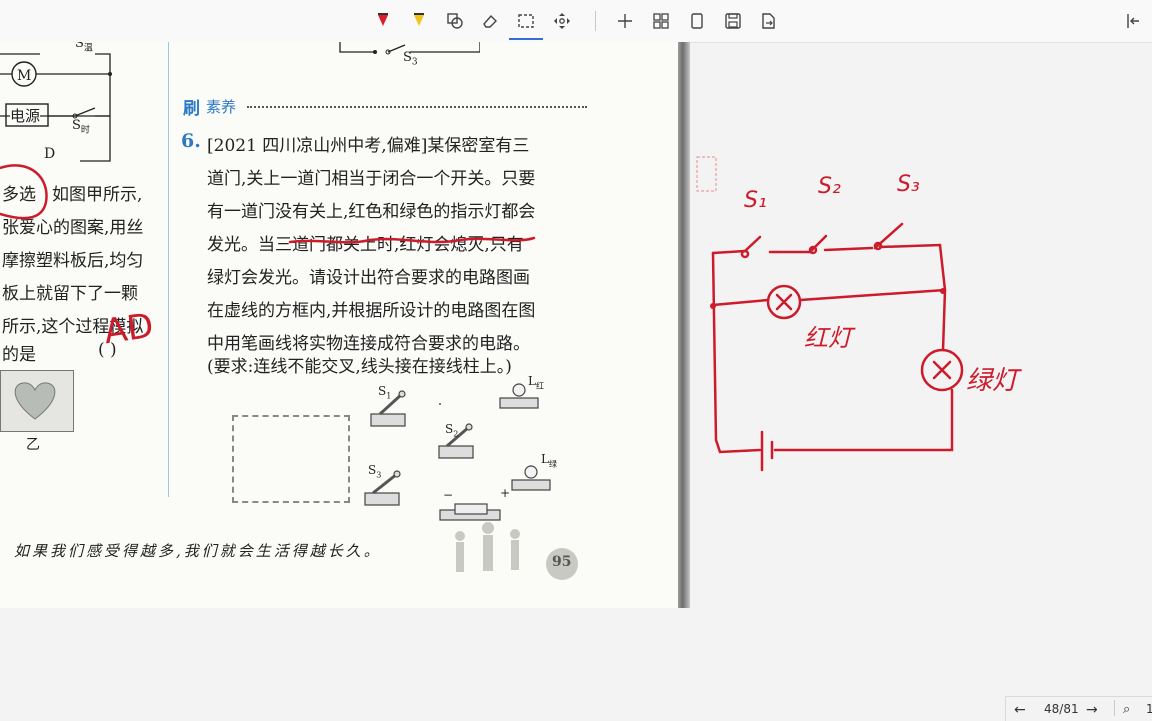  I want to click on next-page-arrow-icon: →, so click(1092, 710).